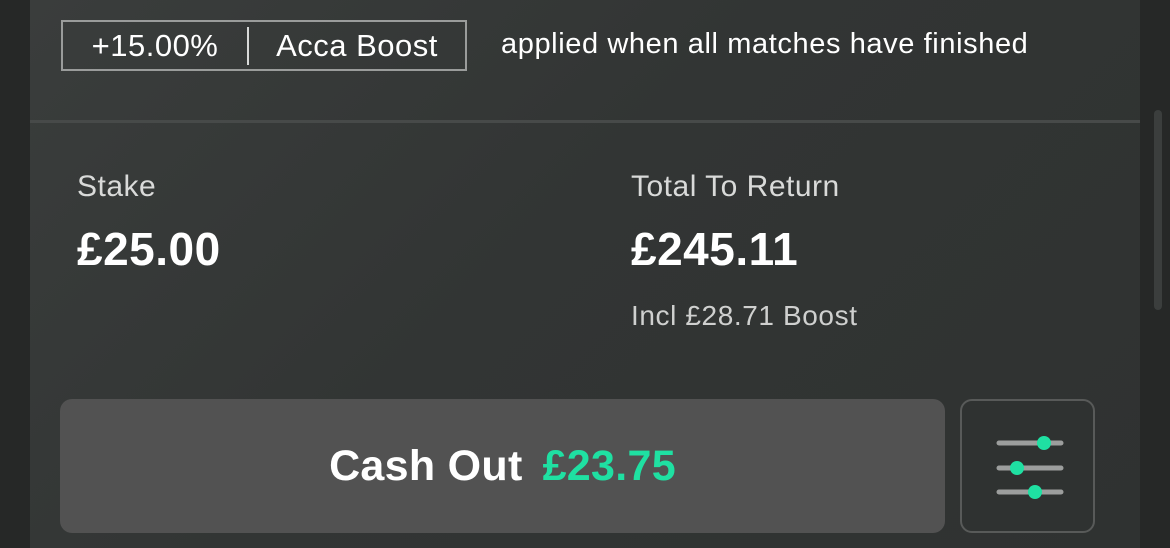  I want to click on section-divider, so click(585, 121).